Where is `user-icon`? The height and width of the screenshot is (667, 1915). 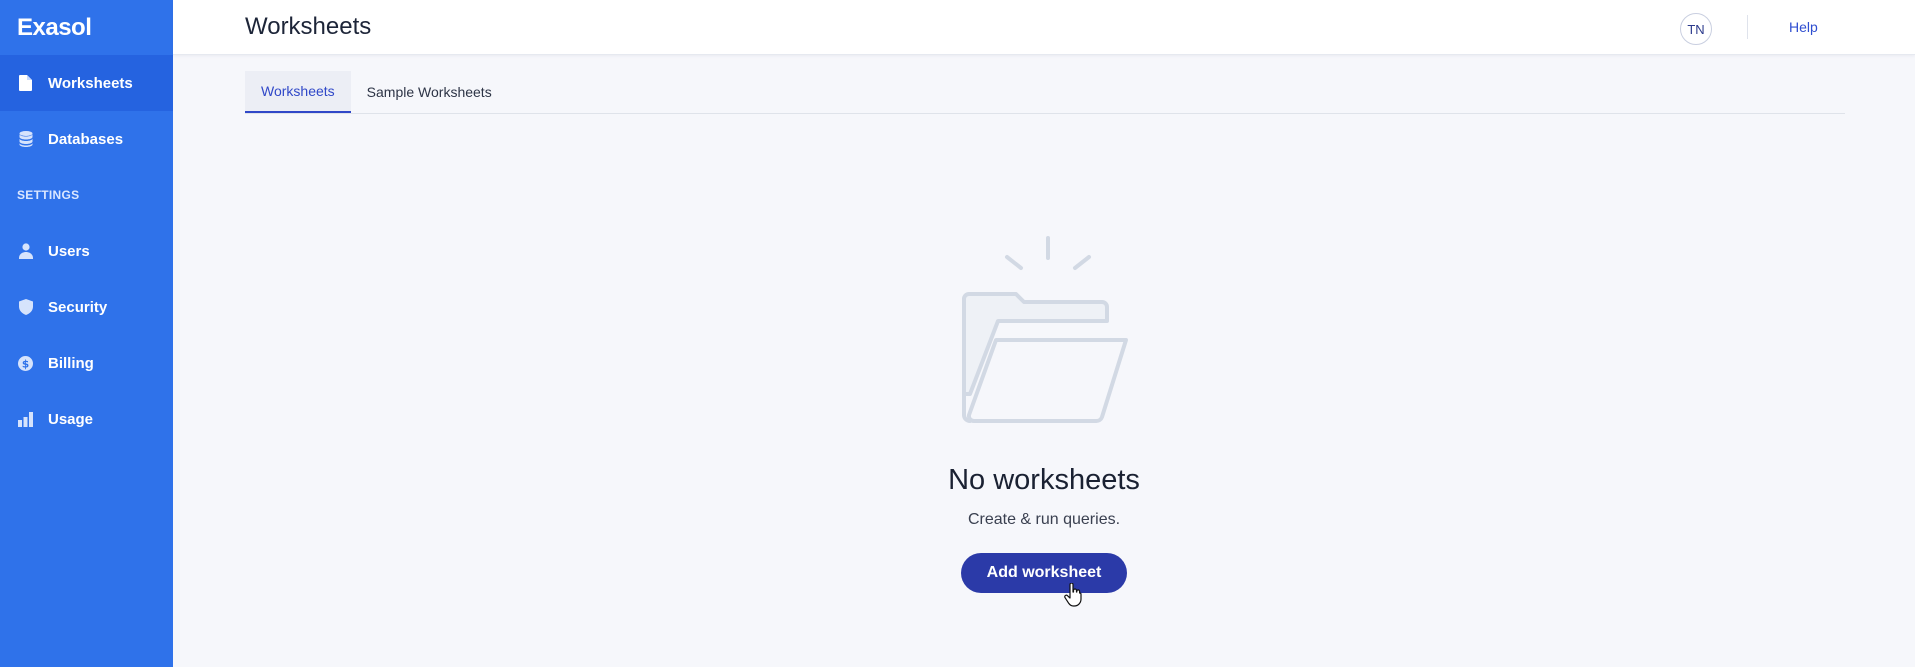 user-icon is located at coordinates (25, 251).